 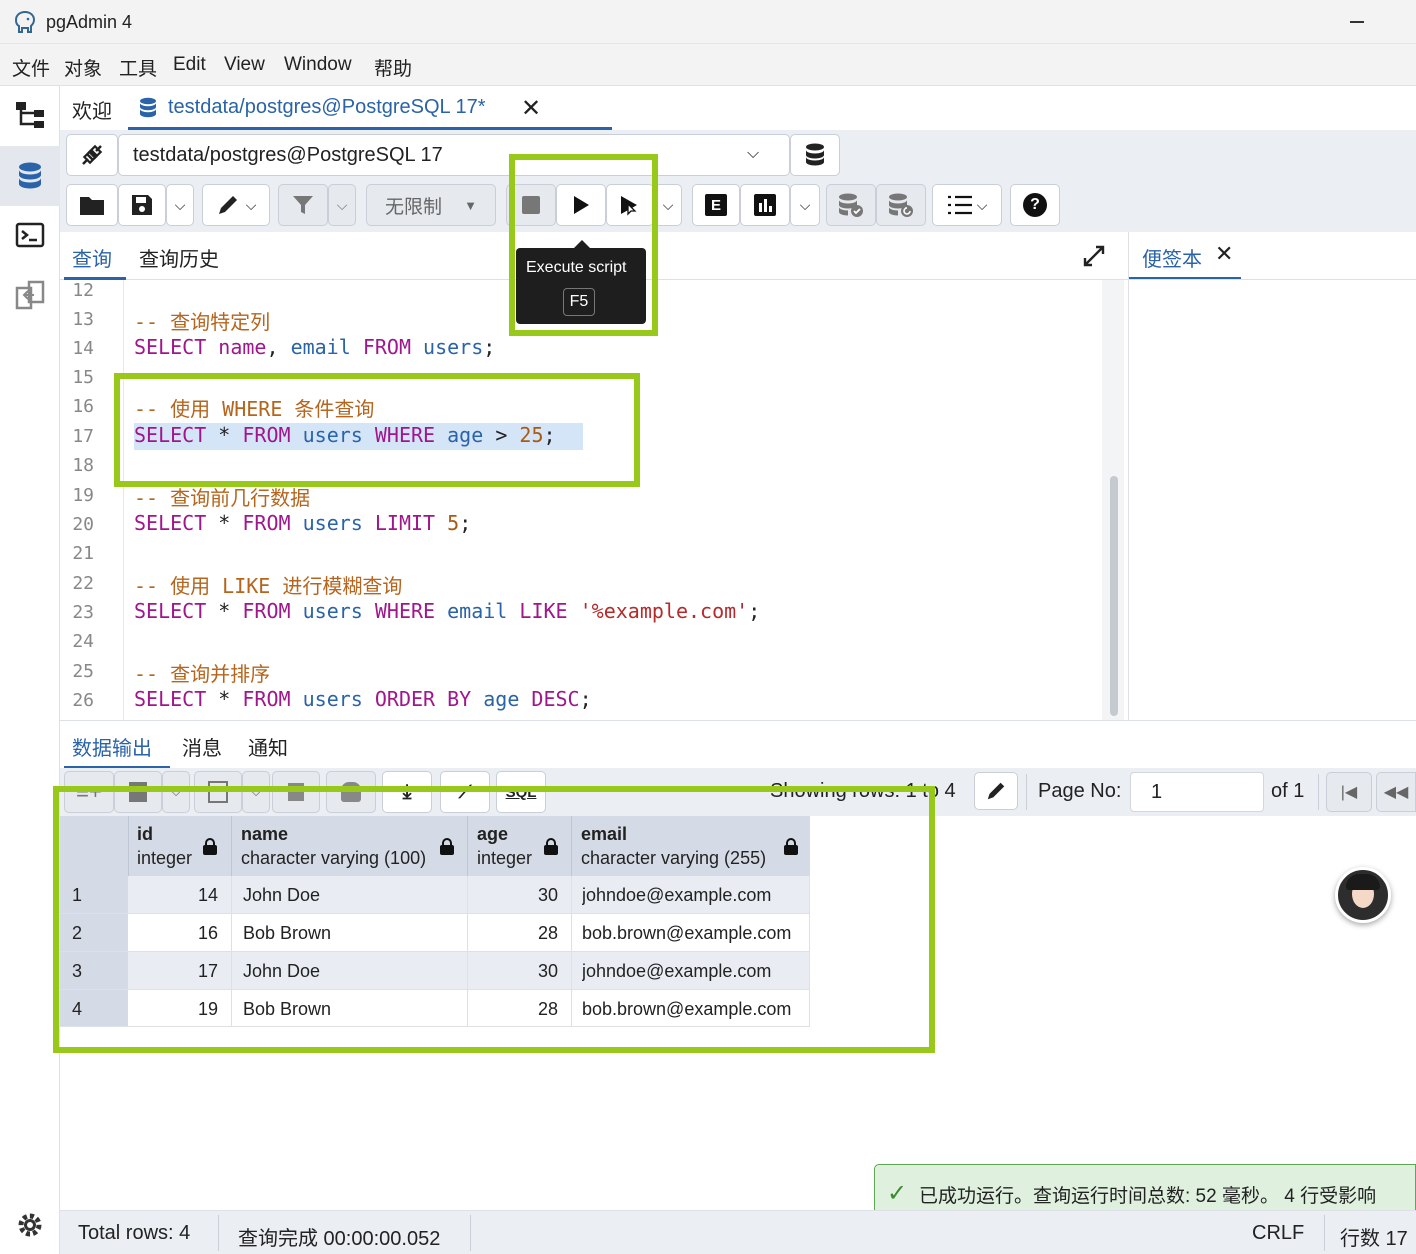 I want to click on help-button: ?, so click(x=1035, y=205).